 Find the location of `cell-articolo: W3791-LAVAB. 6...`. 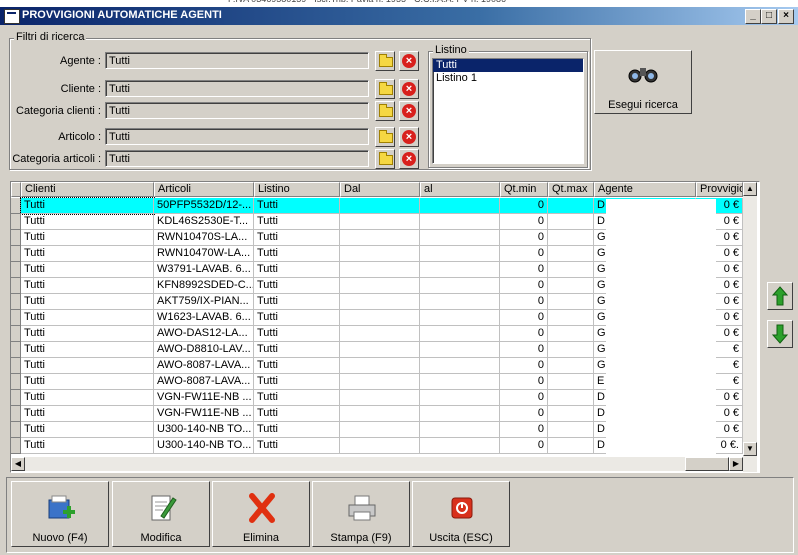

cell-articolo: W3791-LAVAB. 6... is located at coordinates (204, 270).